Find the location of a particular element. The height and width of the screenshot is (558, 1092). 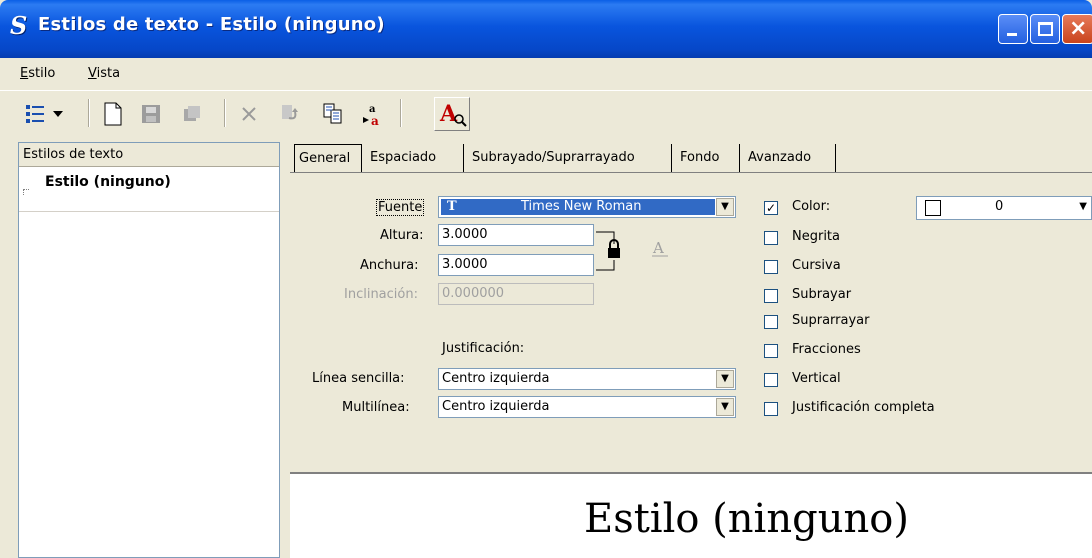

vertical-checkbox is located at coordinates (771, 380).